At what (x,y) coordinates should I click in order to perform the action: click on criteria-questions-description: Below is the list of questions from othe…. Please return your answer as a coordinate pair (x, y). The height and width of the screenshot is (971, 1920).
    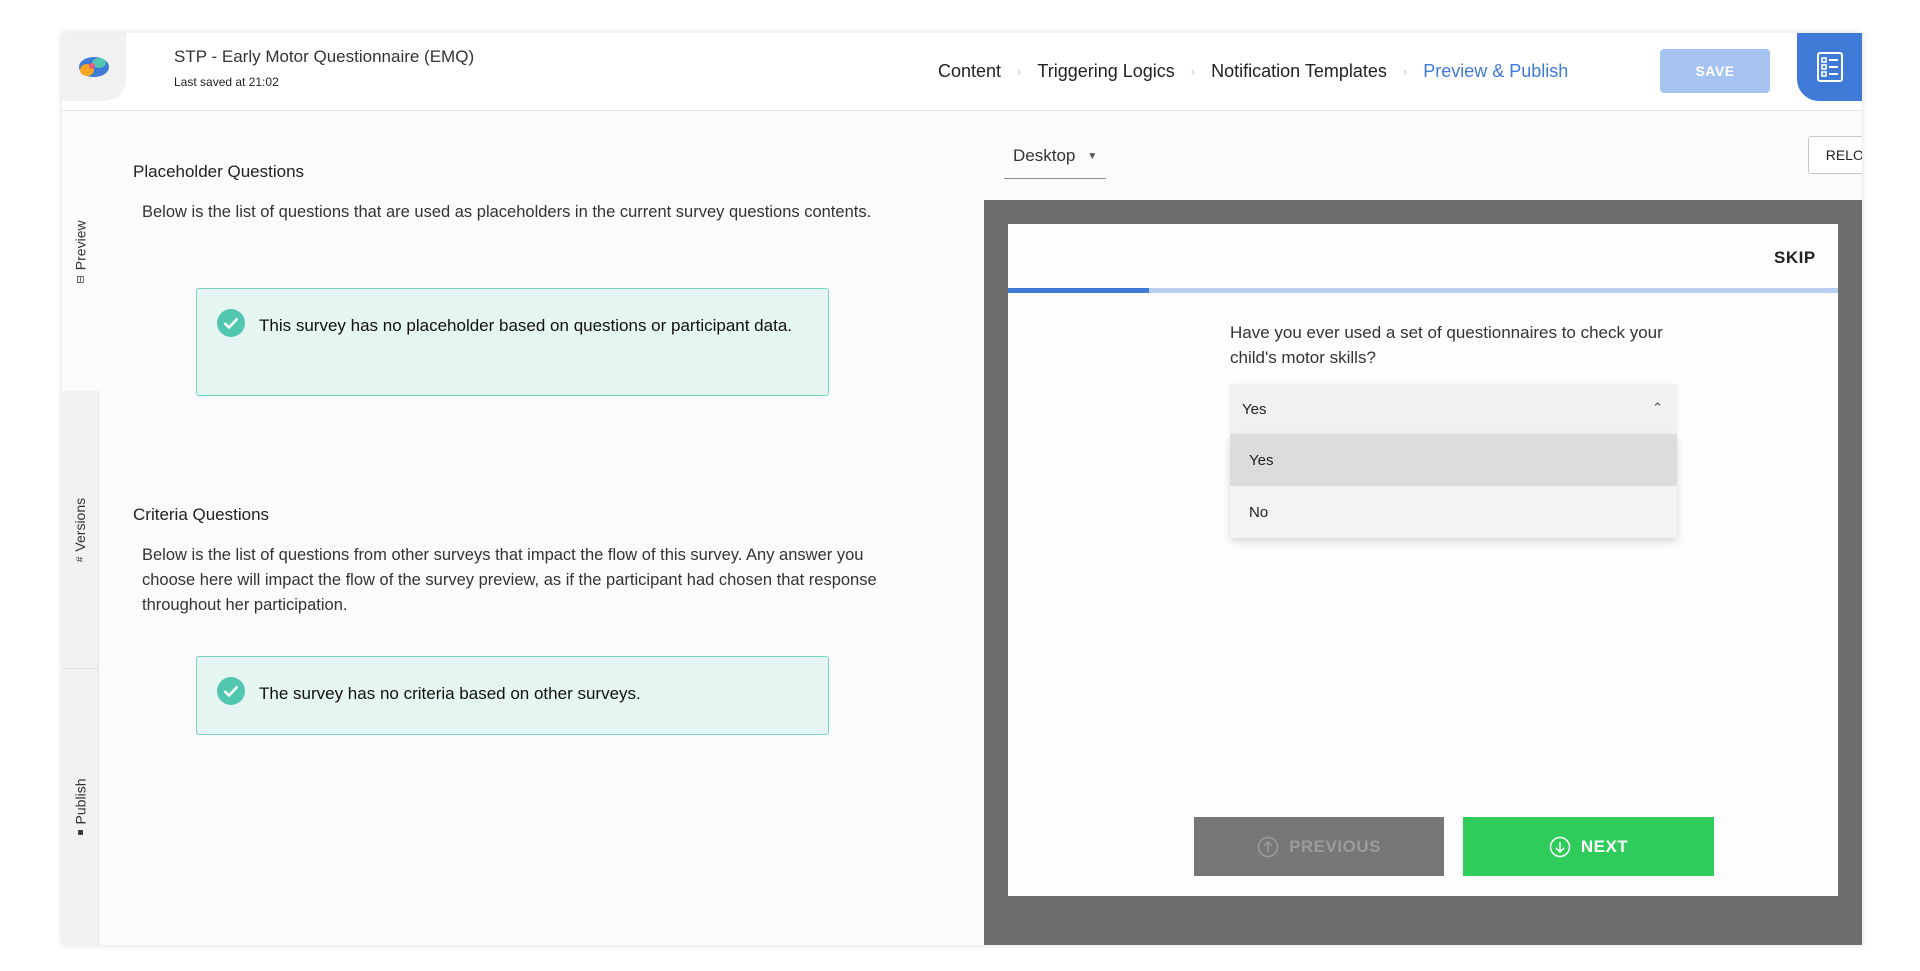
    Looking at the image, I should click on (509, 580).